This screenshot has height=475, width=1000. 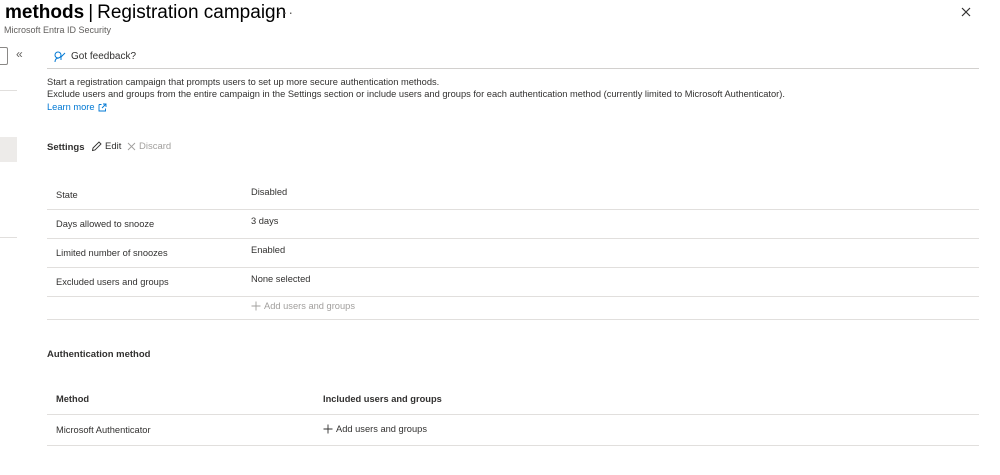 I want to click on edit-button: Edit, so click(x=106, y=146).